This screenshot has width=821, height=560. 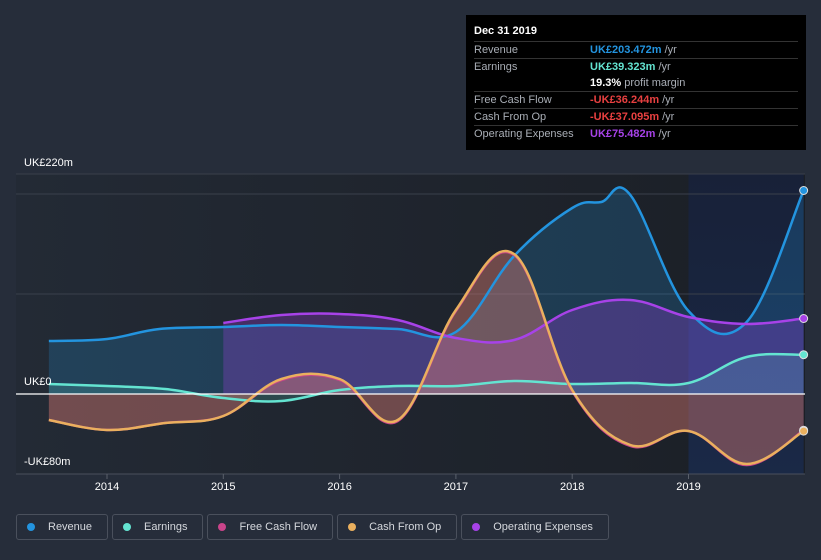 What do you see at coordinates (623, 134) in the screenshot?
I see `tooltip-value: UK£75.482m` at bounding box center [623, 134].